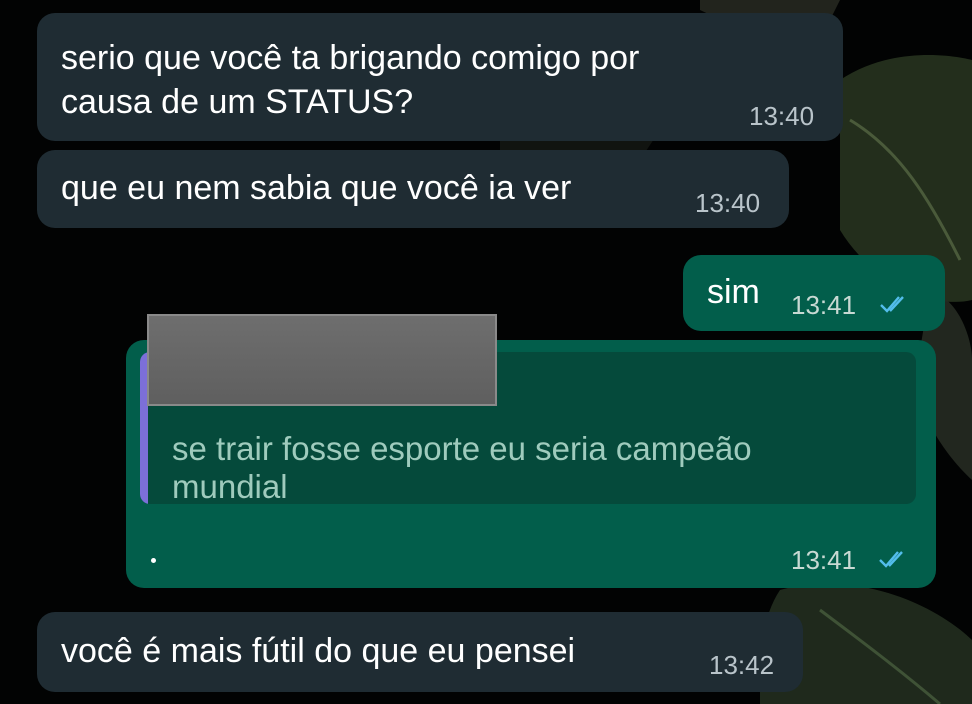 This screenshot has width=972, height=704. I want to click on message-dot, so click(153, 560).